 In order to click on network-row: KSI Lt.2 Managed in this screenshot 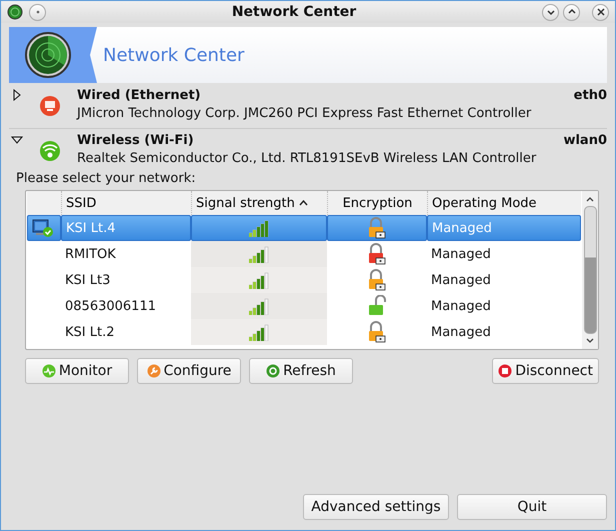, I will do `click(304, 332)`.